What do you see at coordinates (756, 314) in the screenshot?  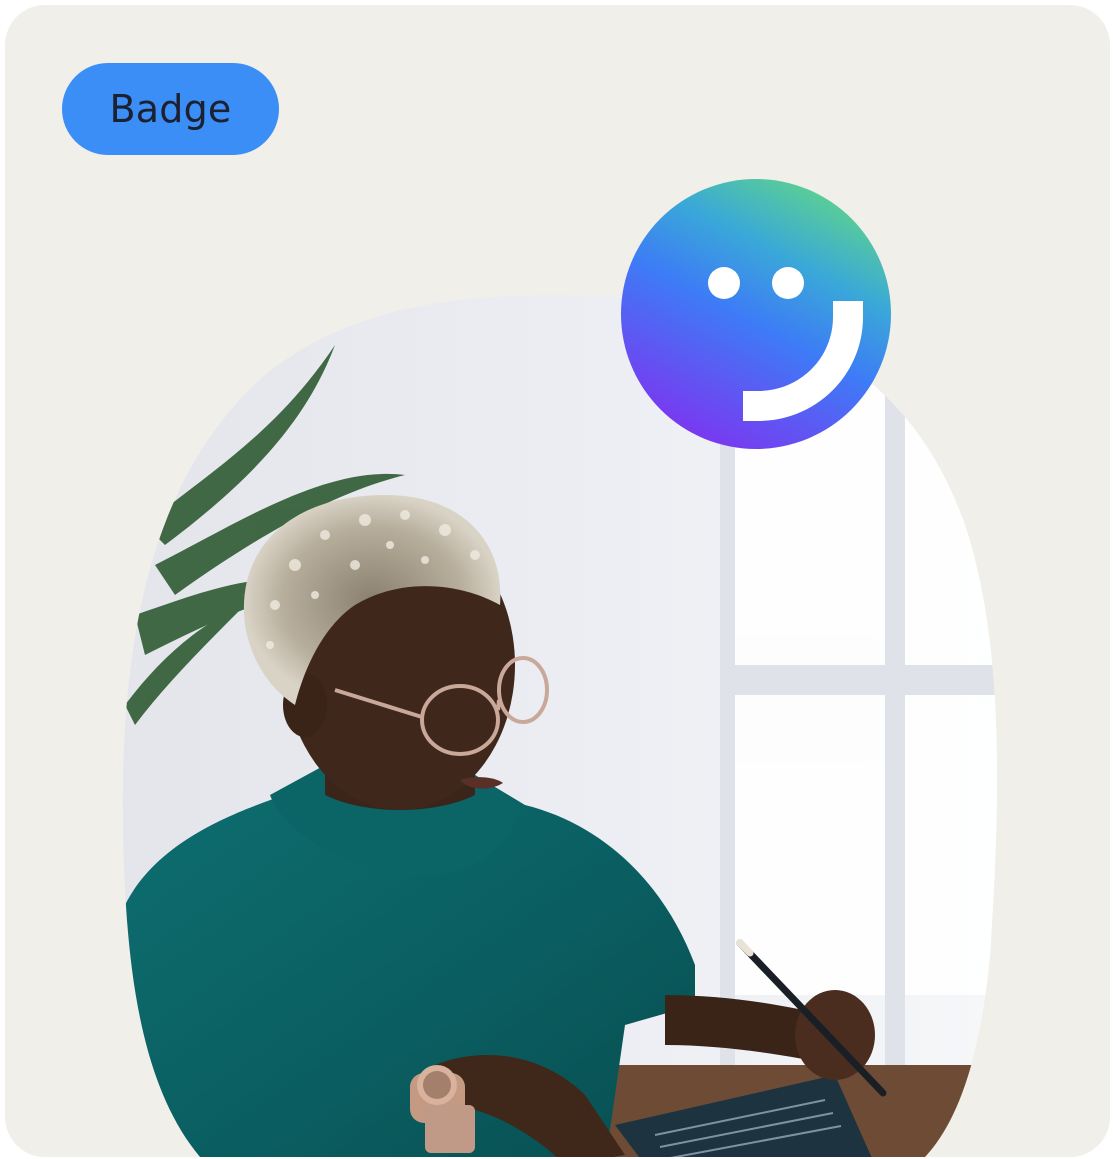 I see `smiley-logo-icon` at bounding box center [756, 314].